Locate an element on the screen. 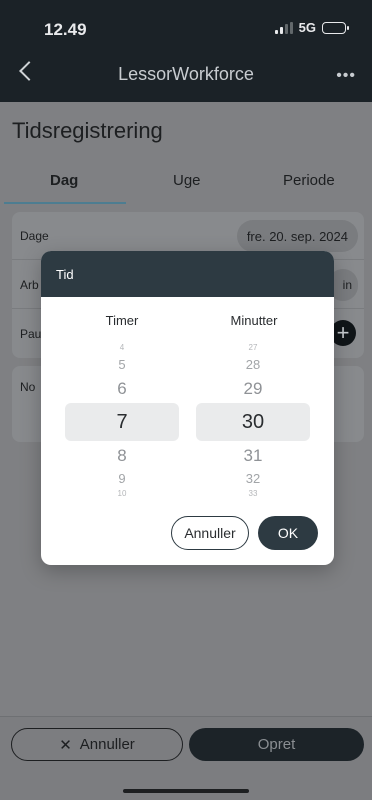 The width and height of the screenshot is (372, 800). app-title: LessorWorkforce is located at coordinates (186, 74).